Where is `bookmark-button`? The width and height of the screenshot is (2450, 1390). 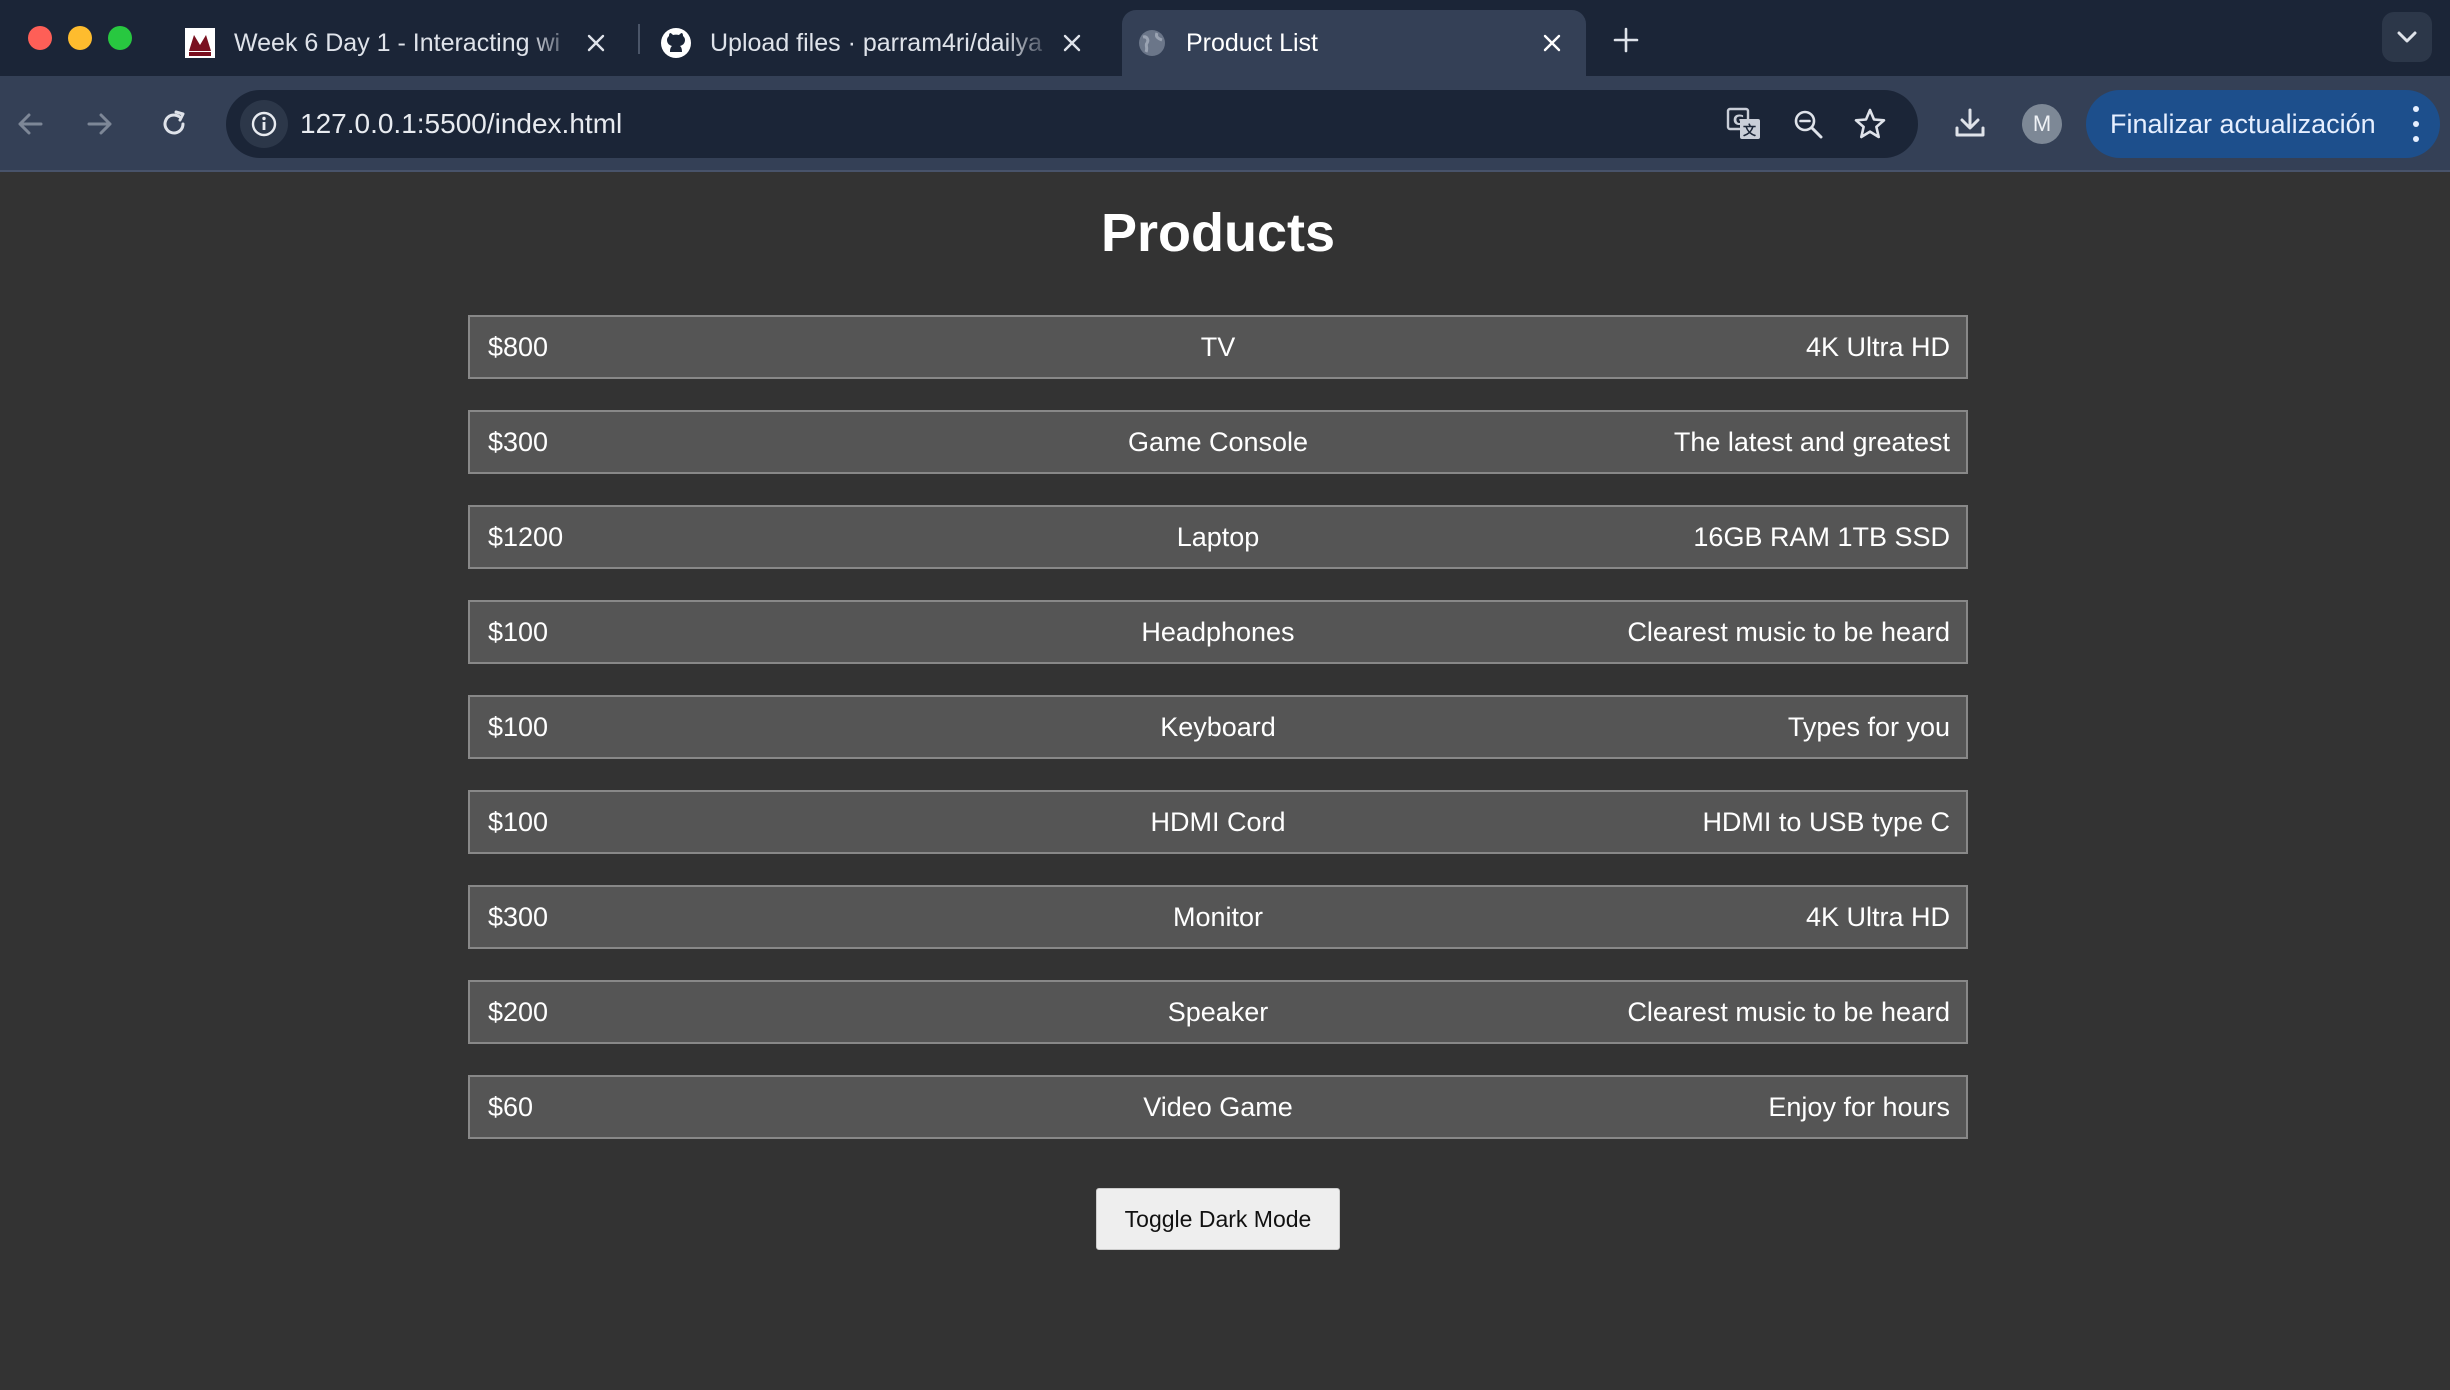 bookmark-button is located at coordinates (1870, 124).